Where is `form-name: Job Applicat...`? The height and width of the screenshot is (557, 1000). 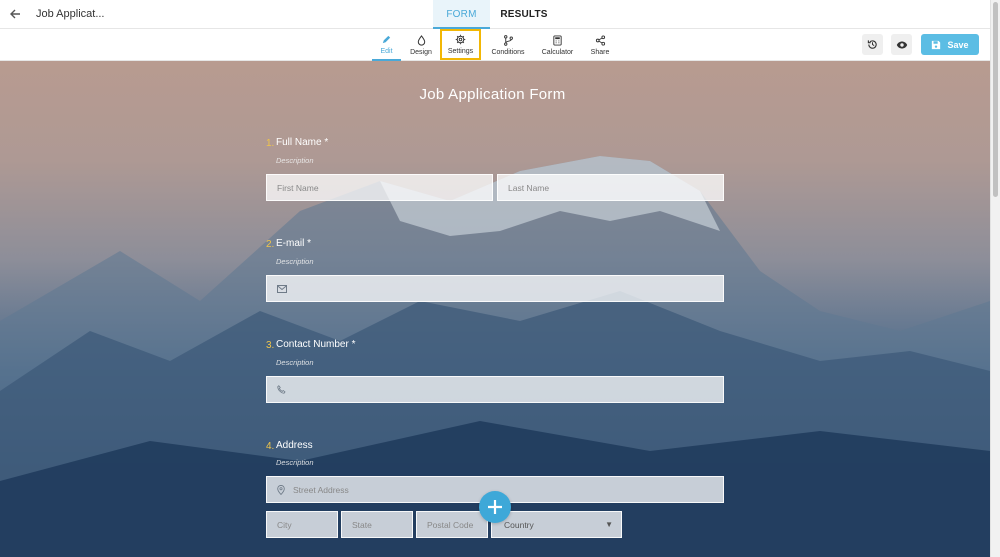
form-name: Job Applicat... is located at coordinates (70, 14).